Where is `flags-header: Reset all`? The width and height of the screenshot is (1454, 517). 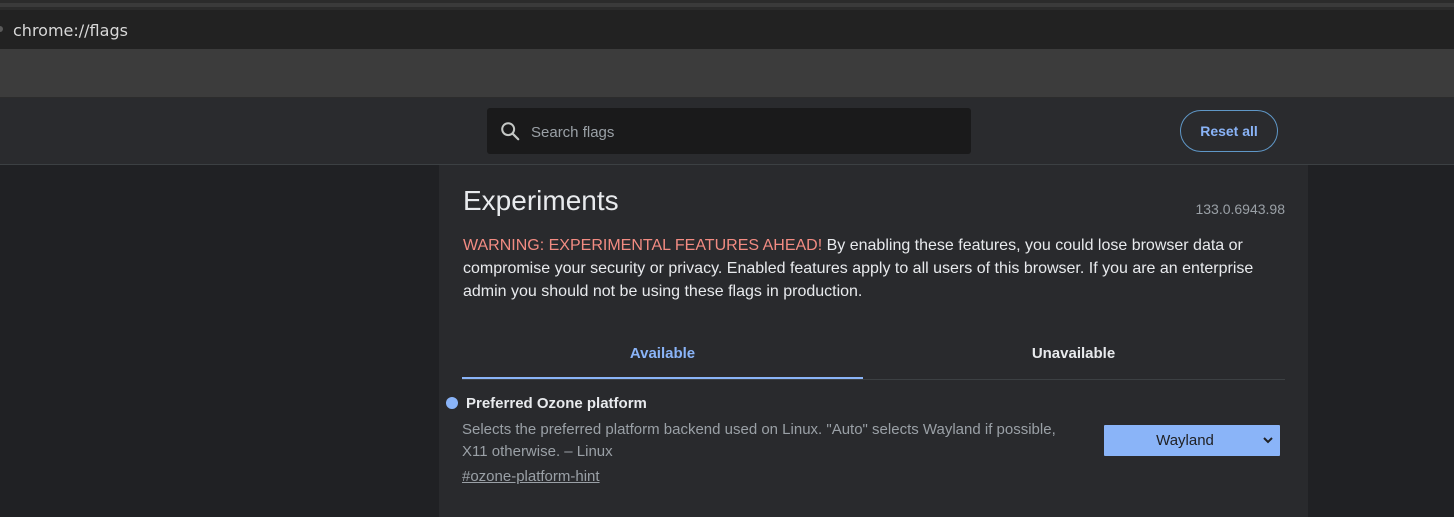 flags-header: Reset all is located at coordinates (727, 131).